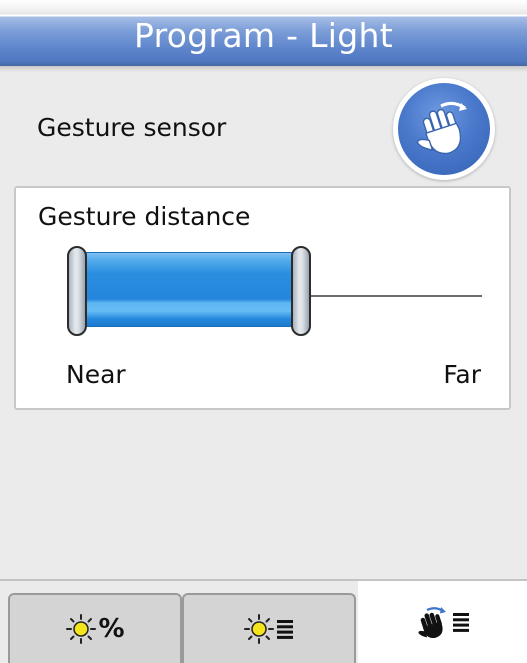  I want to click on far-label: Far, so click(462, 374).